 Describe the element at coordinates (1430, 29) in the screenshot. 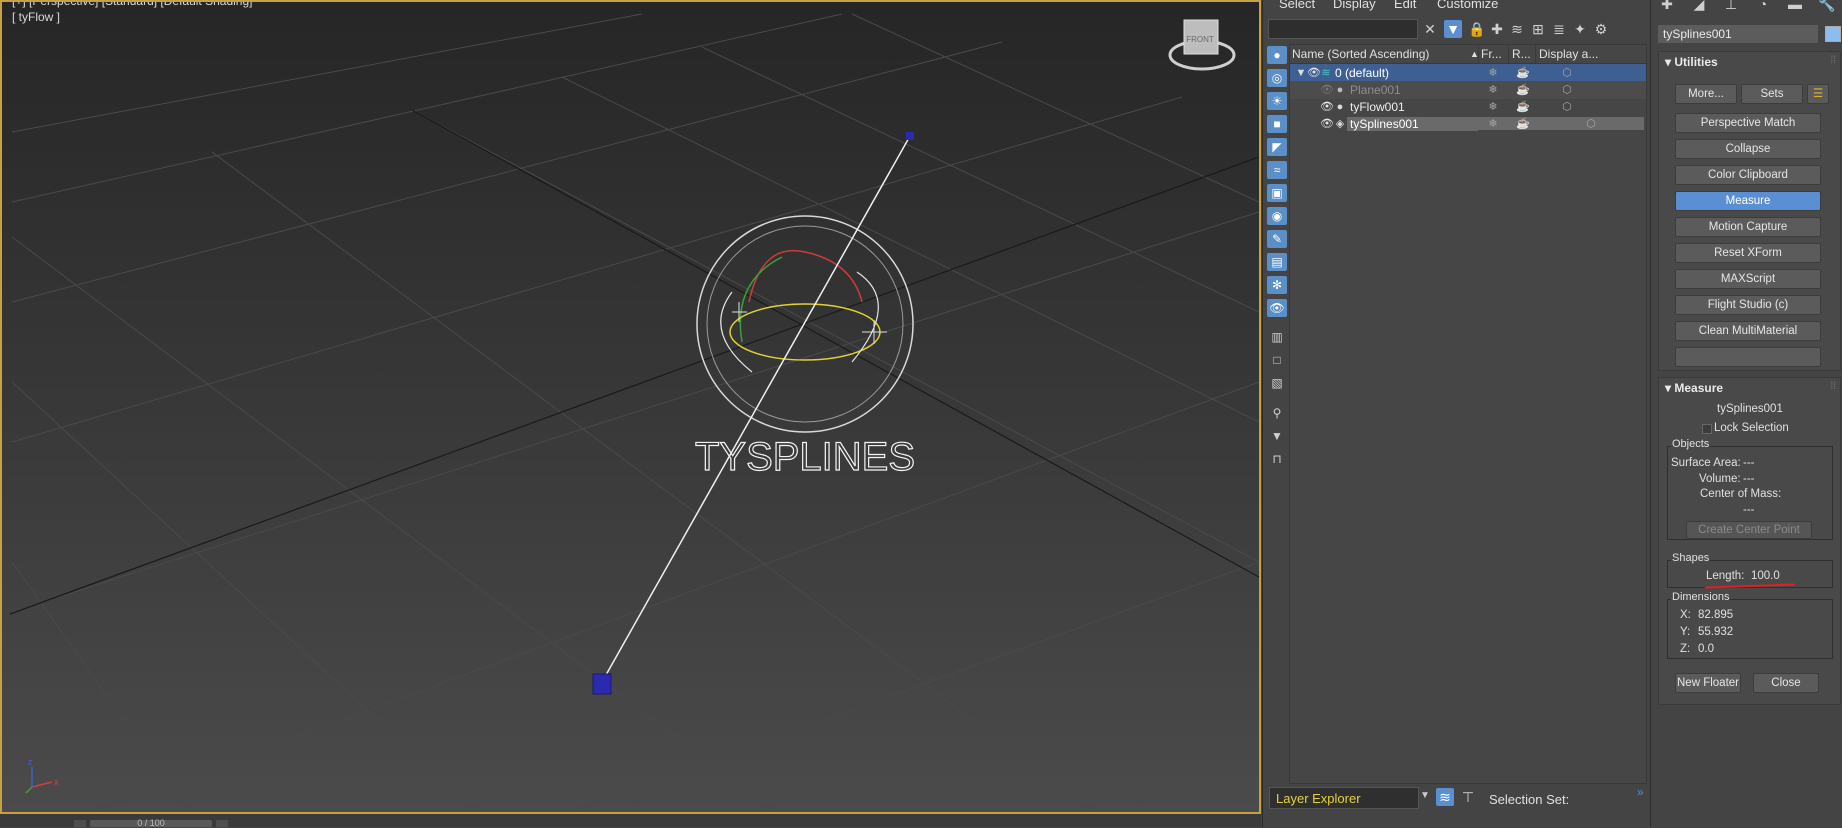

I see `clear-search-icon: ✕` at that location.